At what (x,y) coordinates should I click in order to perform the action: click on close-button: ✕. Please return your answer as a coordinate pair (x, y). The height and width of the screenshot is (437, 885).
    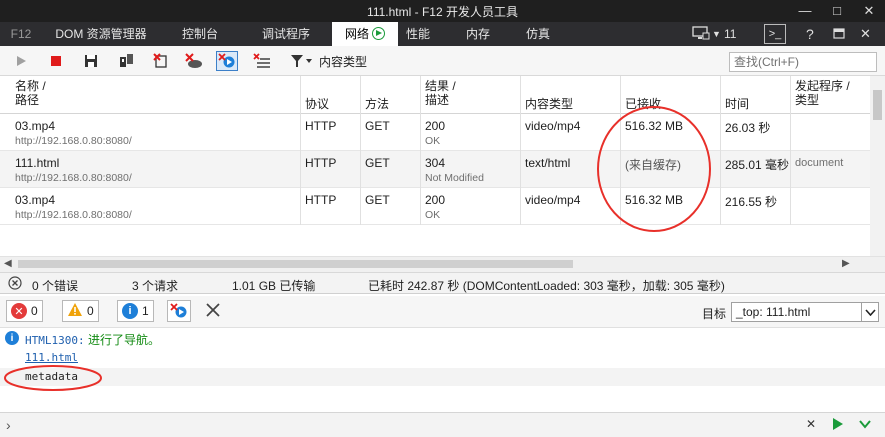
    Looking at the image, I should click on (869, 11).